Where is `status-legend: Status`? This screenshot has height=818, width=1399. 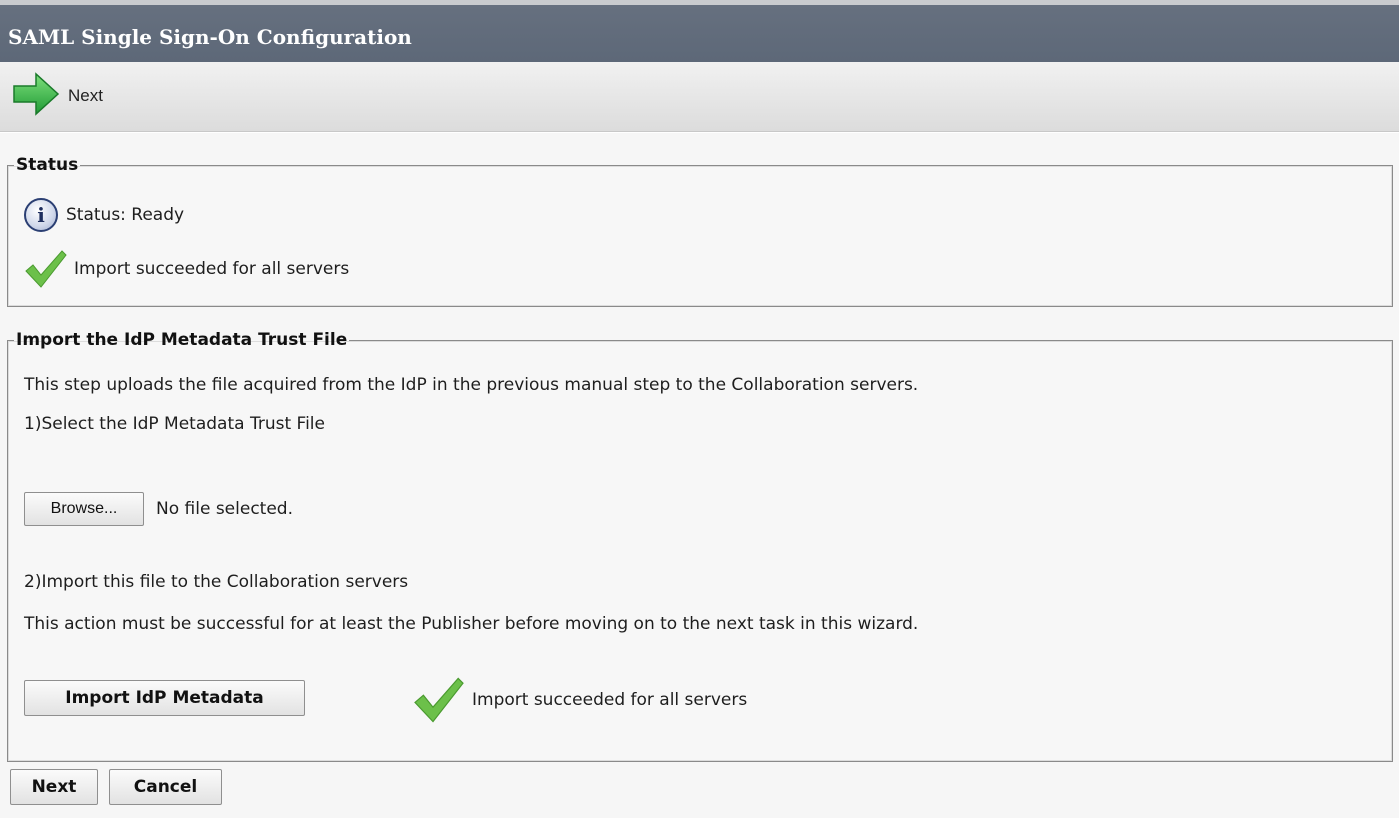 status-legend: Status is located at coordinates (47, 165).